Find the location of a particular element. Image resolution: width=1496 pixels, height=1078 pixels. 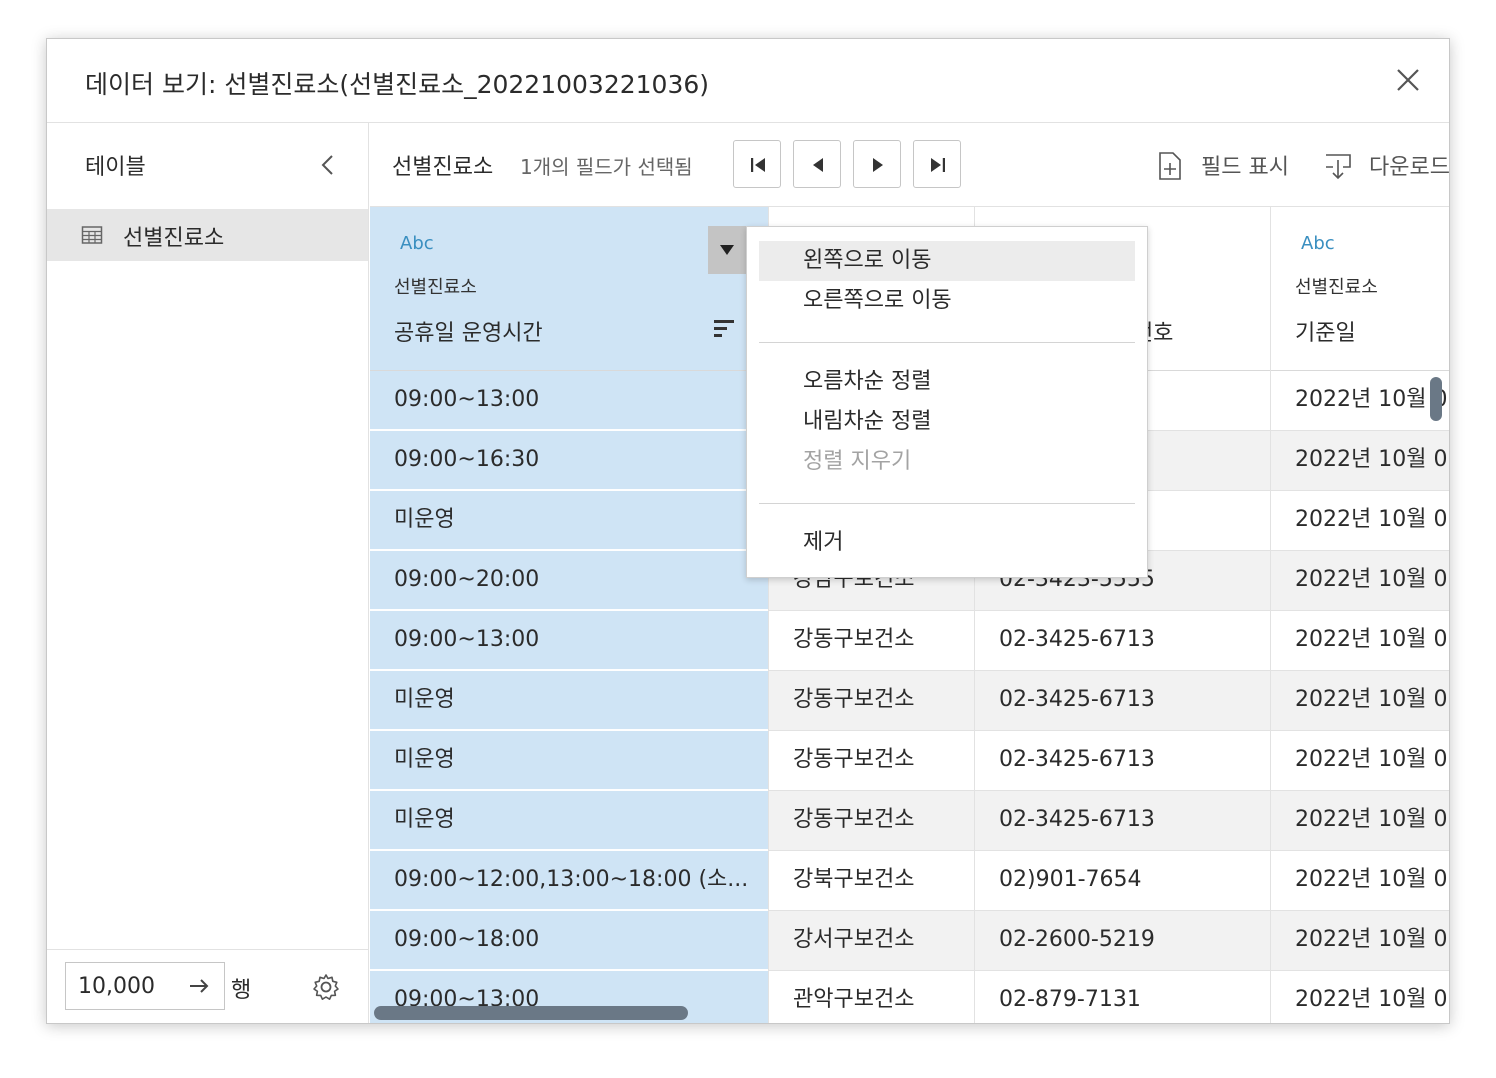

close-icon is located at coordinates (1408, 80).